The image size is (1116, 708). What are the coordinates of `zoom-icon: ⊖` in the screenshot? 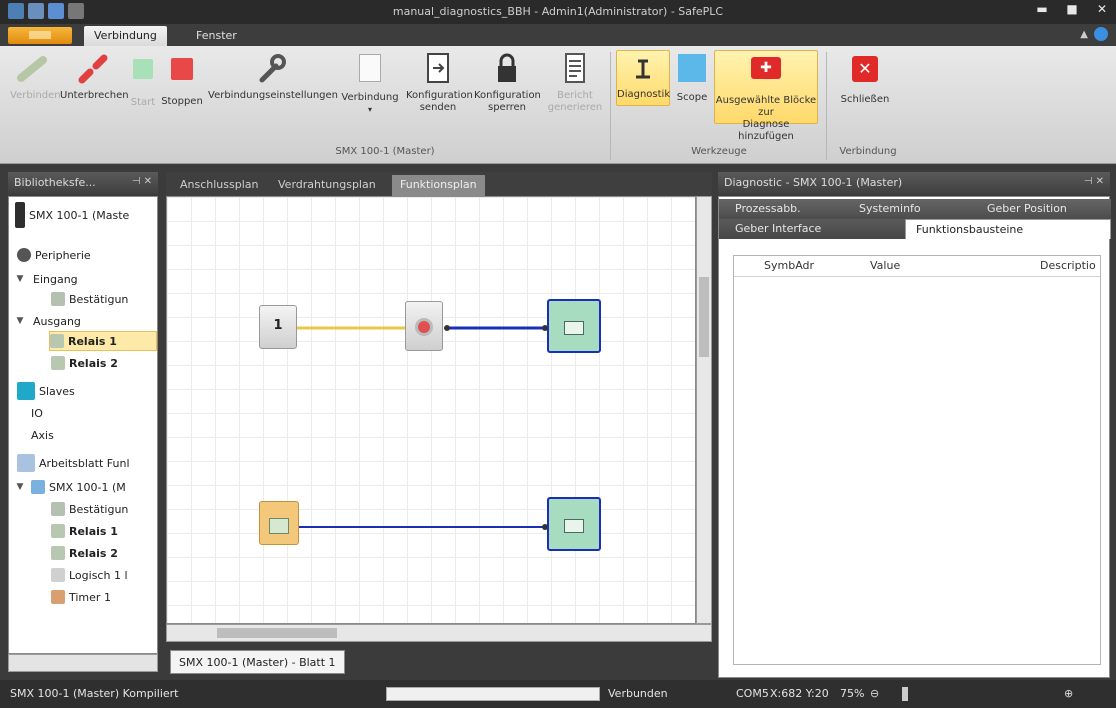 It's located at (874, 693).